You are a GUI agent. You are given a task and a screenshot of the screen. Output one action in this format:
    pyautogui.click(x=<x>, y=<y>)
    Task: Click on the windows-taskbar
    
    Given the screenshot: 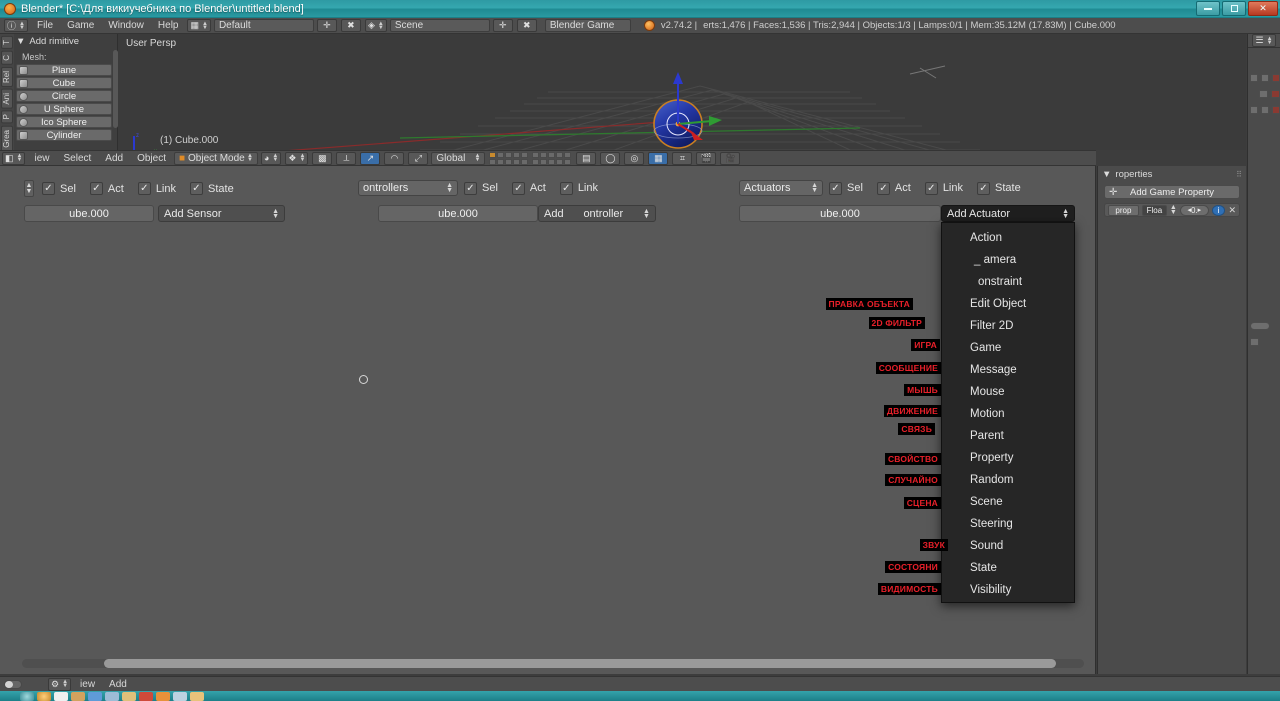 What is the action you would take?
    pyautogui.click(x=640, y=696)
    